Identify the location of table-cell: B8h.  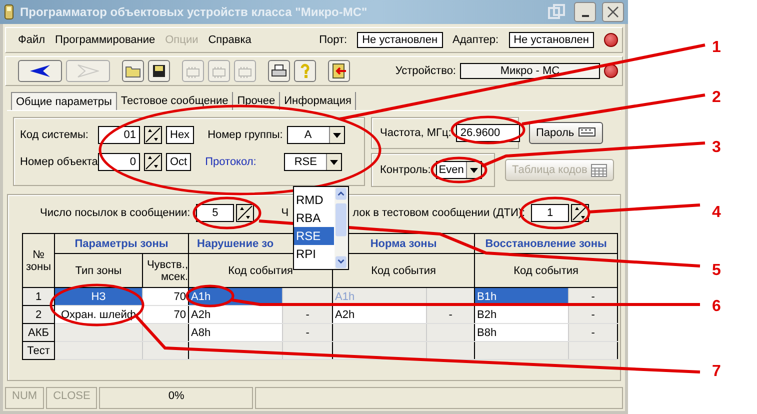
(521, 333).